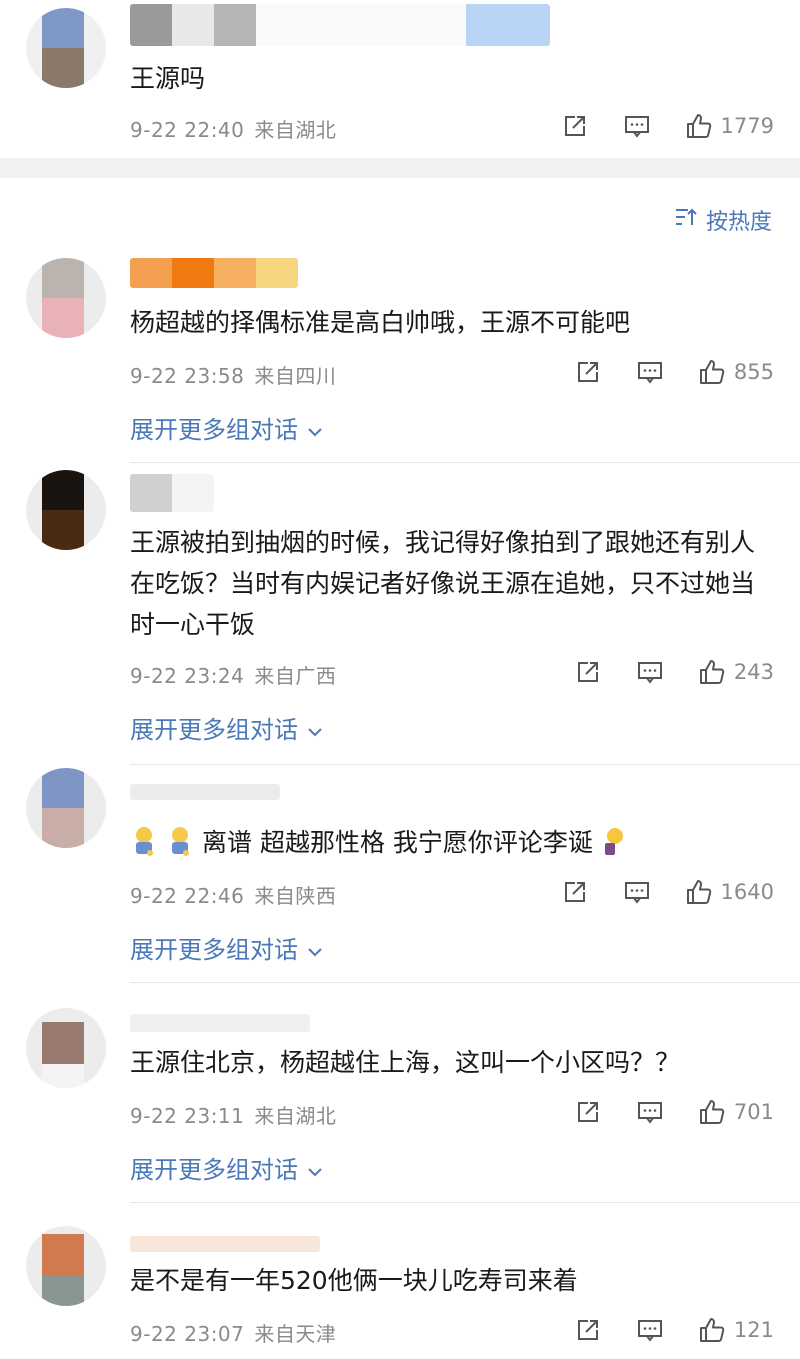 This screenshot has width=800, height=1359. I want to click on comment-location: 来自陕西, so click(295, 896).